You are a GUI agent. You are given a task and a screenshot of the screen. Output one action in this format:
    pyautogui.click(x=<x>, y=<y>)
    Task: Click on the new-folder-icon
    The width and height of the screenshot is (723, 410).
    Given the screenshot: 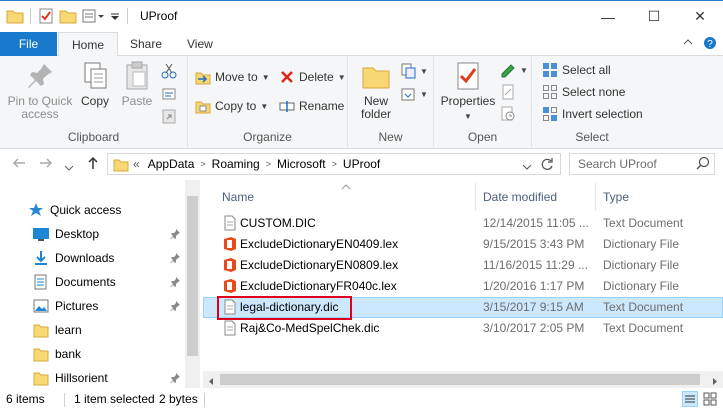 What is the action you would take?
    pyautogui.click(x=68, y=16)
    